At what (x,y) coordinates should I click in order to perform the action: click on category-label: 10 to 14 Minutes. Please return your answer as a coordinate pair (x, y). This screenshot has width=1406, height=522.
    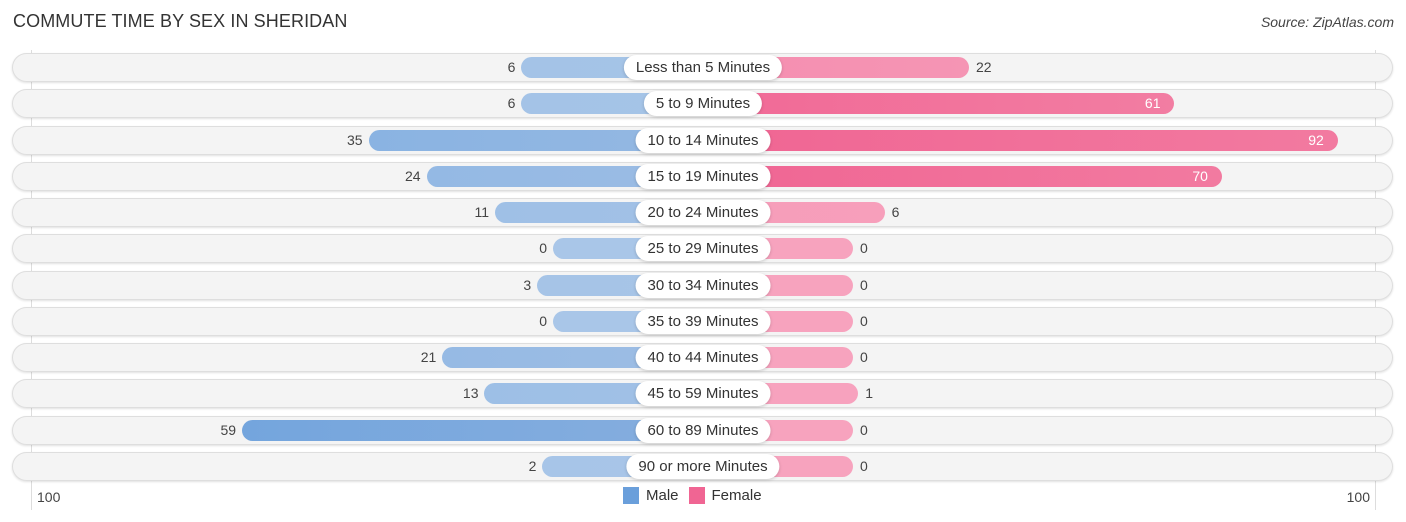
    Looking at the image, I should click on (703, 140).